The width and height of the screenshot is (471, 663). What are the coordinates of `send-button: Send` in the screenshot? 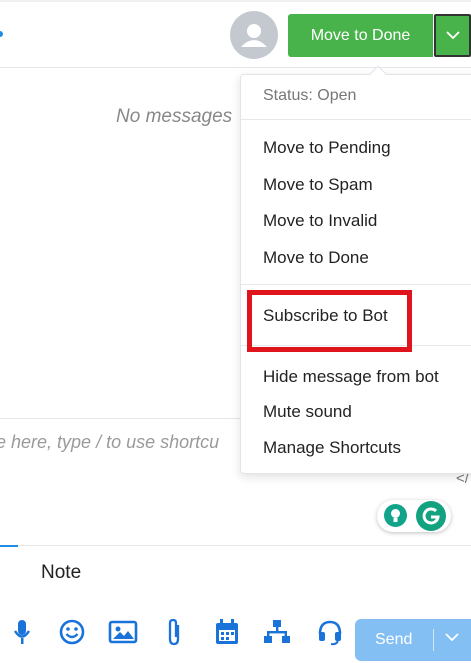 It's located at (413, 640).